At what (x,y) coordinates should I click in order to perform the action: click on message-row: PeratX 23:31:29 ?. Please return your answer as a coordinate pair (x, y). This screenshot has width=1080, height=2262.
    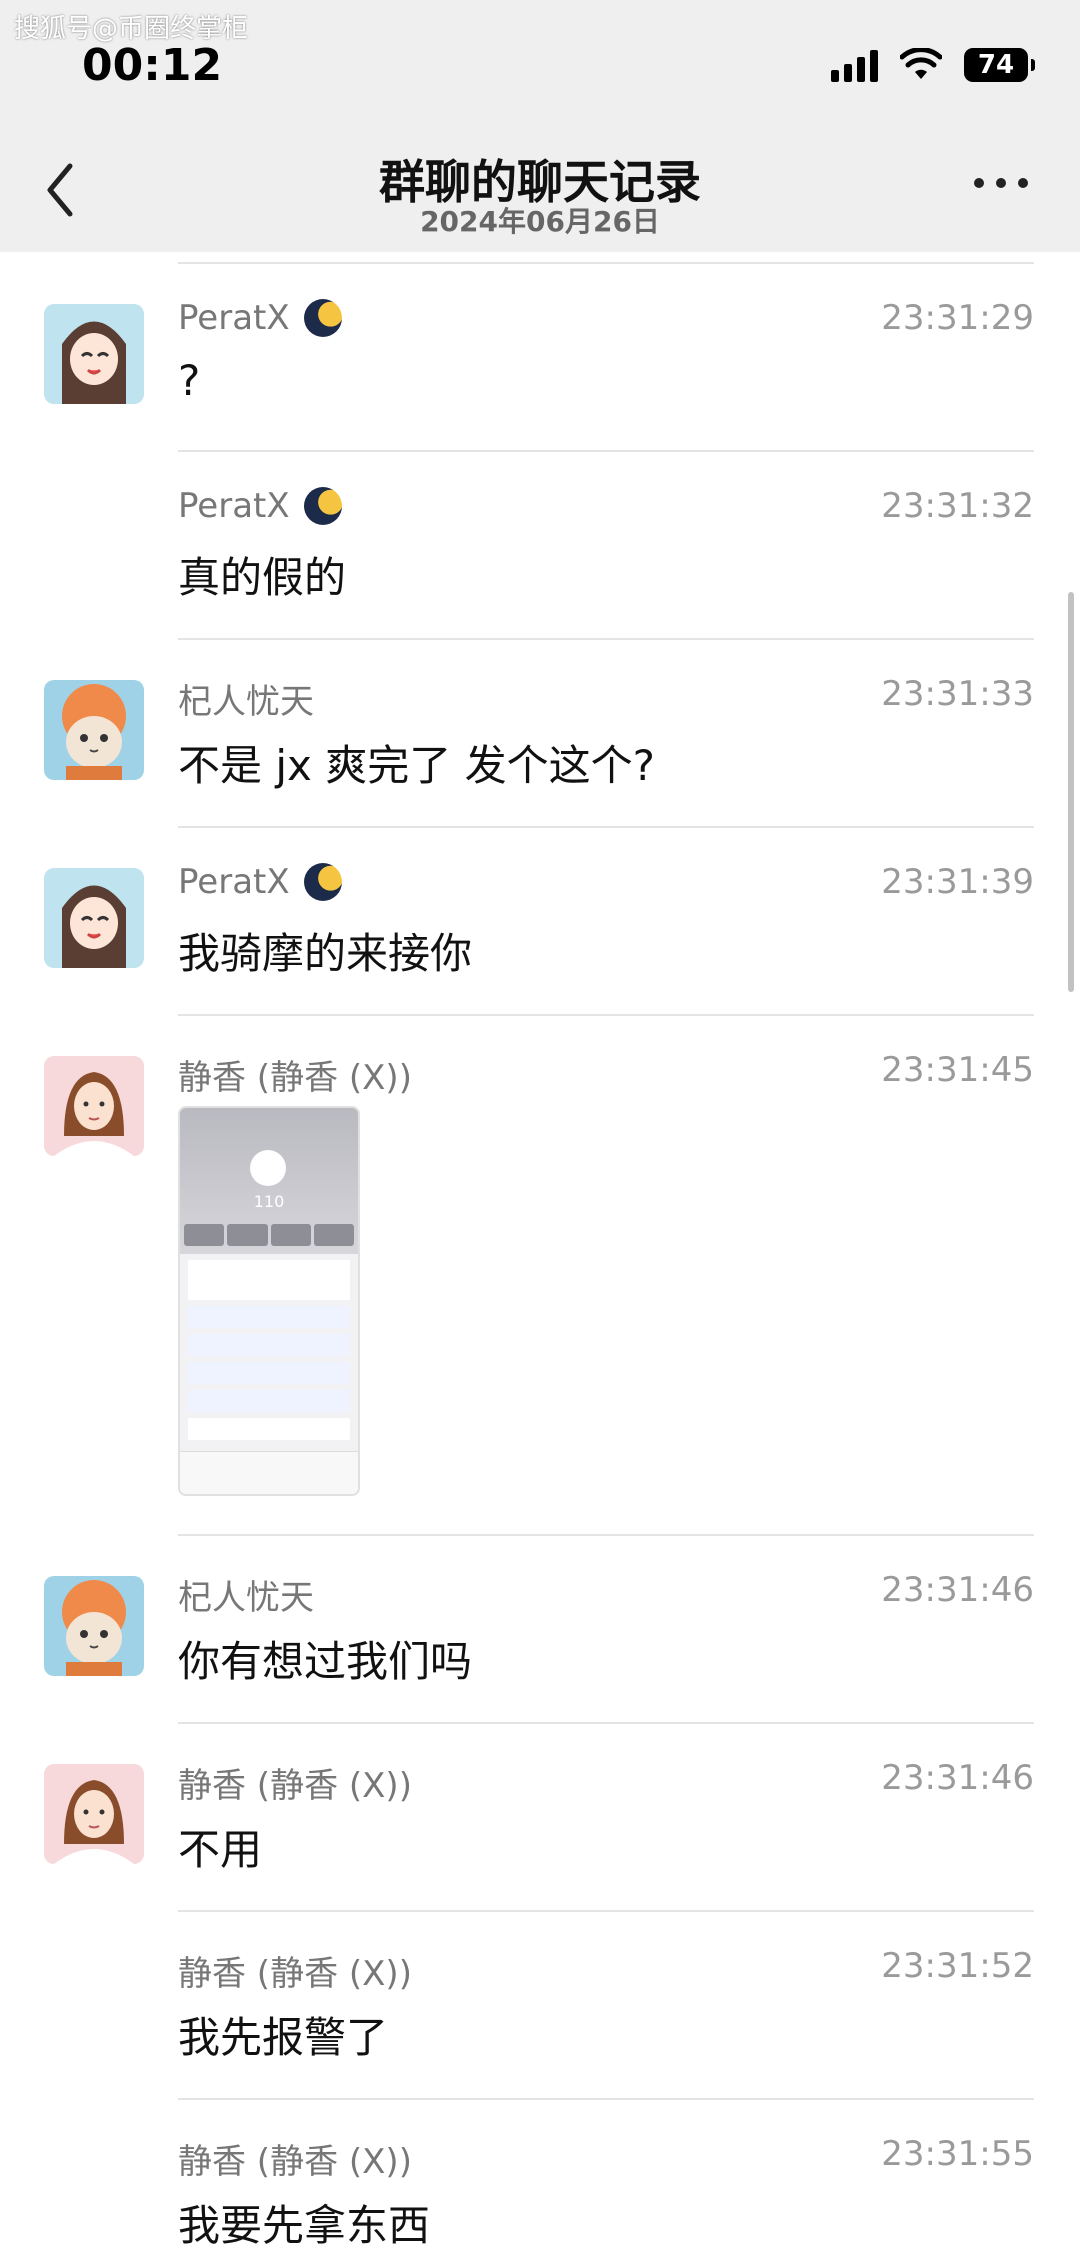
    Looking at the image, I should click on (540, 371).